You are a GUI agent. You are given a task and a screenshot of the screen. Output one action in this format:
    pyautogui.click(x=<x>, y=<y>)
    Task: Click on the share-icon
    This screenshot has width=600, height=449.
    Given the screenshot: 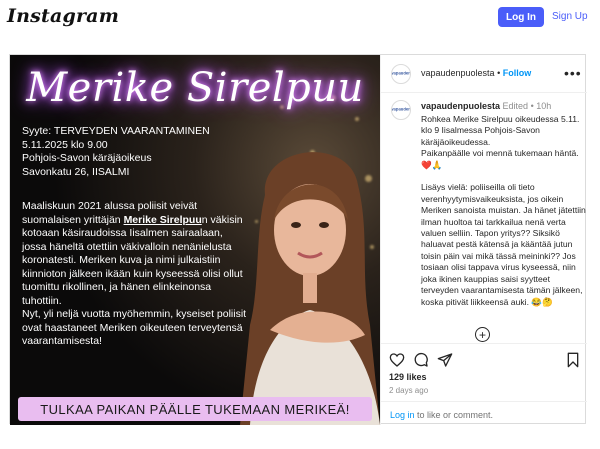 What is the action you would take?
    pyautogui.click(x=445, y=360)
    